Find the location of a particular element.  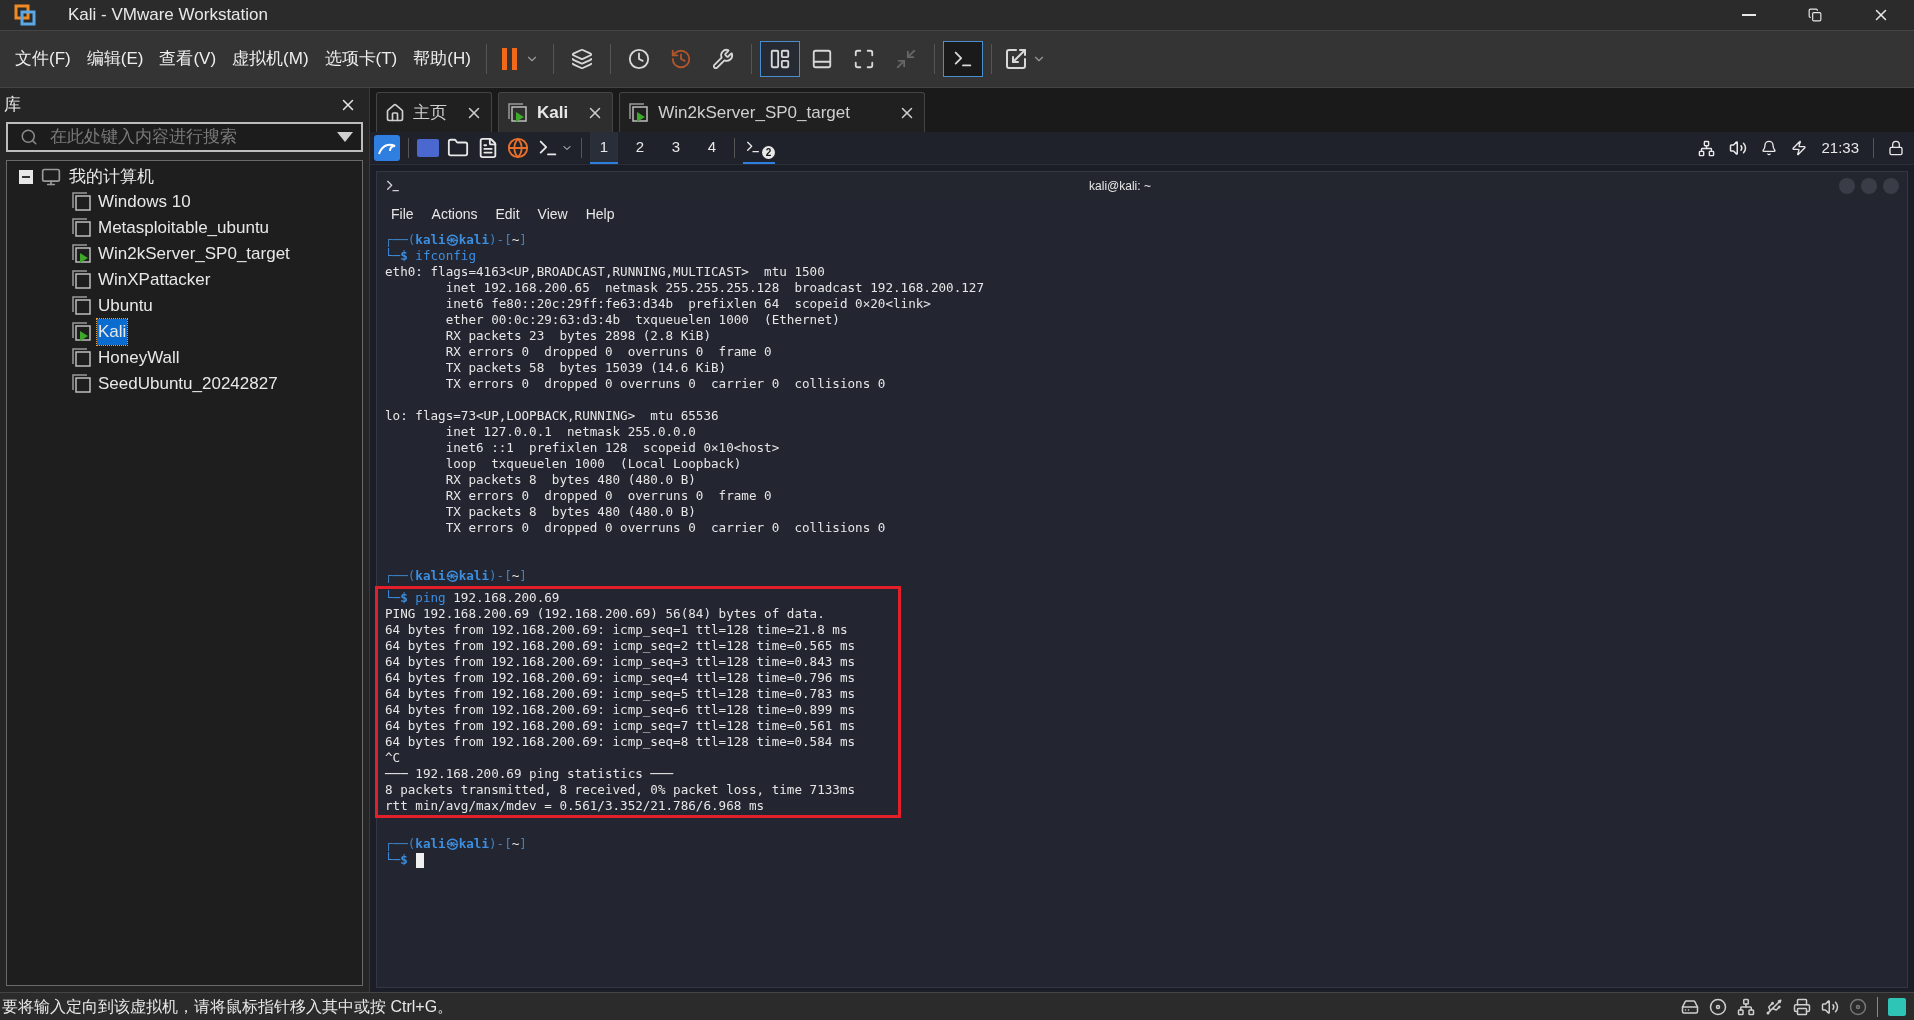

terminal-menu-item: Actions is located at coordinates (454, 214).